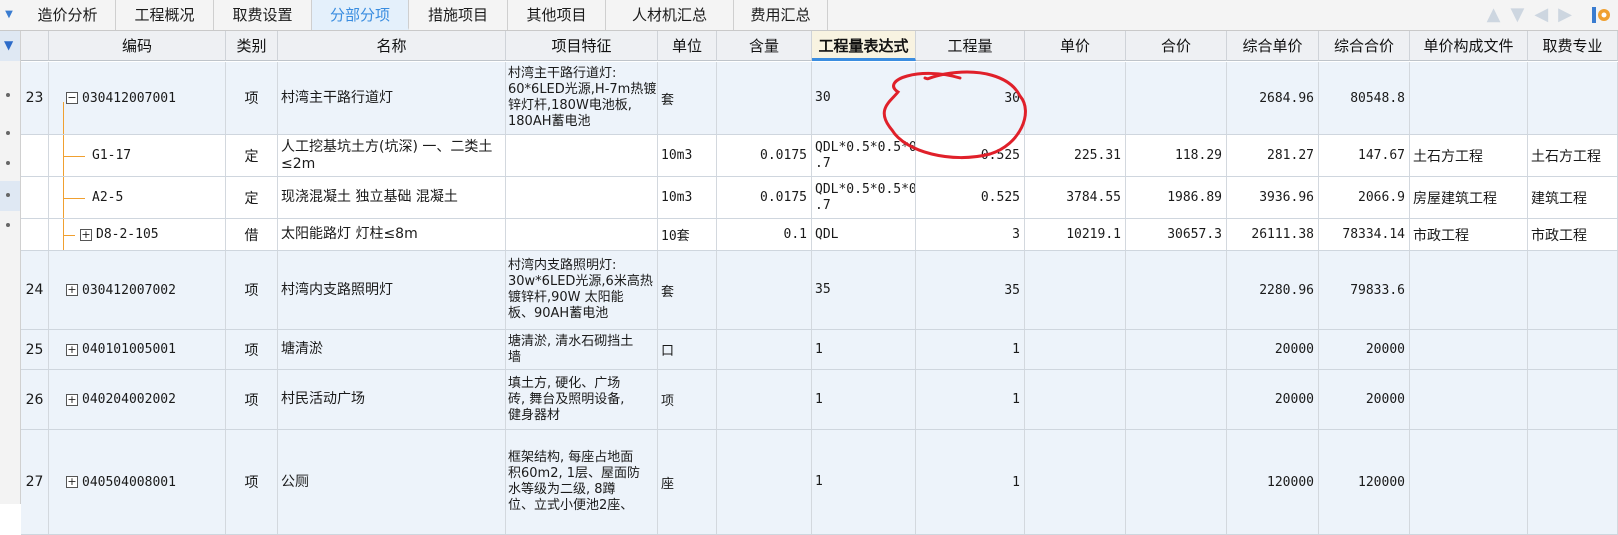 Image resolution: width=1618 pixels, height=535 pixels. What do you see at coordinates (1469, 46) in the screenshot?
I see `column-header-13: 单价构成文件` at bounding box center [1469, 46].